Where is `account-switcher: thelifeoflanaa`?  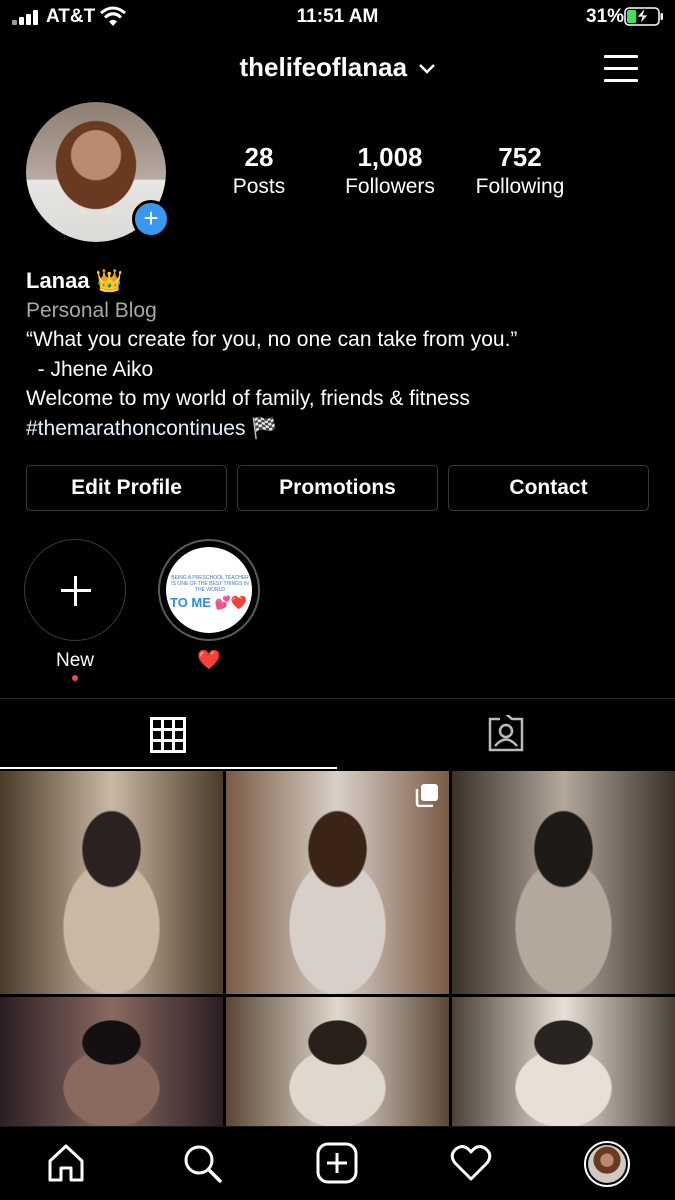 account-switcher: thelifeoflanaa is located at coordinates (337, 67).